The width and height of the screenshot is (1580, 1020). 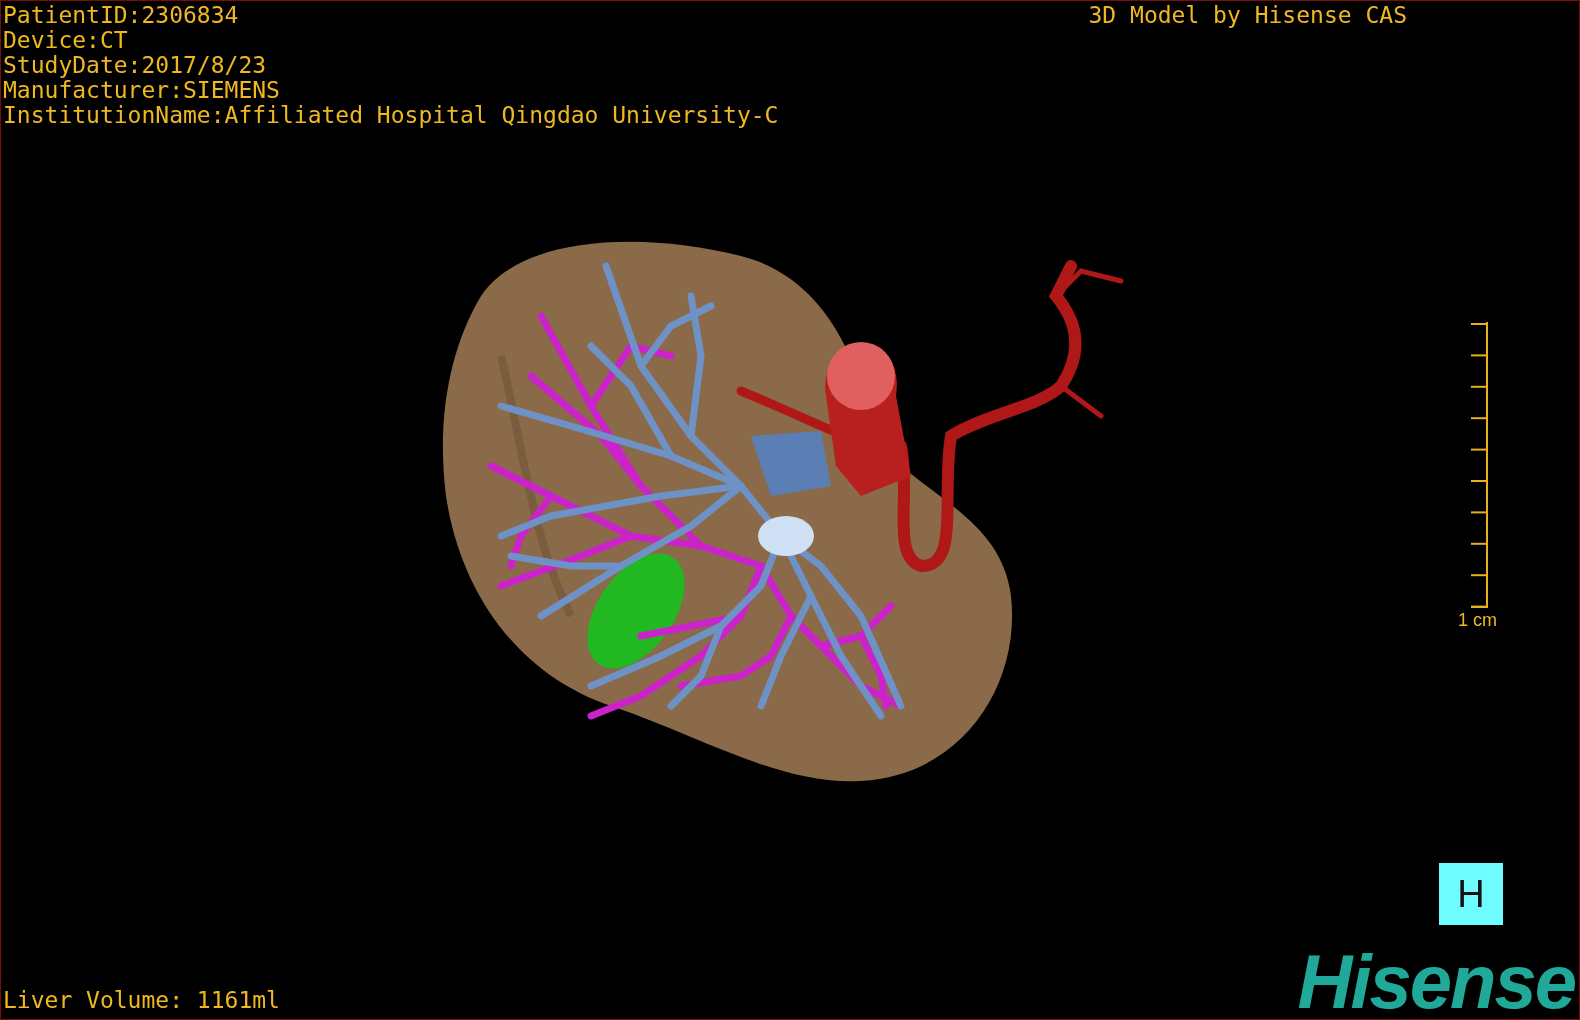 What do you see at coordinates (141, 1000) in the screenshot?
I see `liver-volume-text: Liver Volume: 1161ml` at bounding box center [141, 1000].